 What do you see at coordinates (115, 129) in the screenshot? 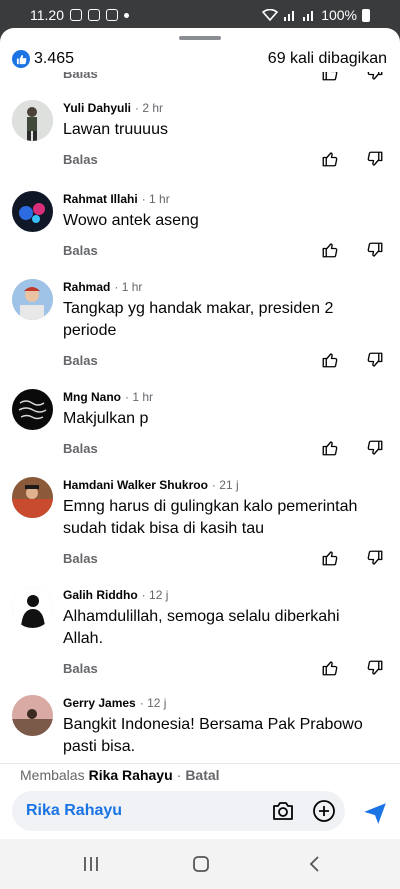
I see `comment-text: Lawan truuuus` at bounding box center [115, 129].